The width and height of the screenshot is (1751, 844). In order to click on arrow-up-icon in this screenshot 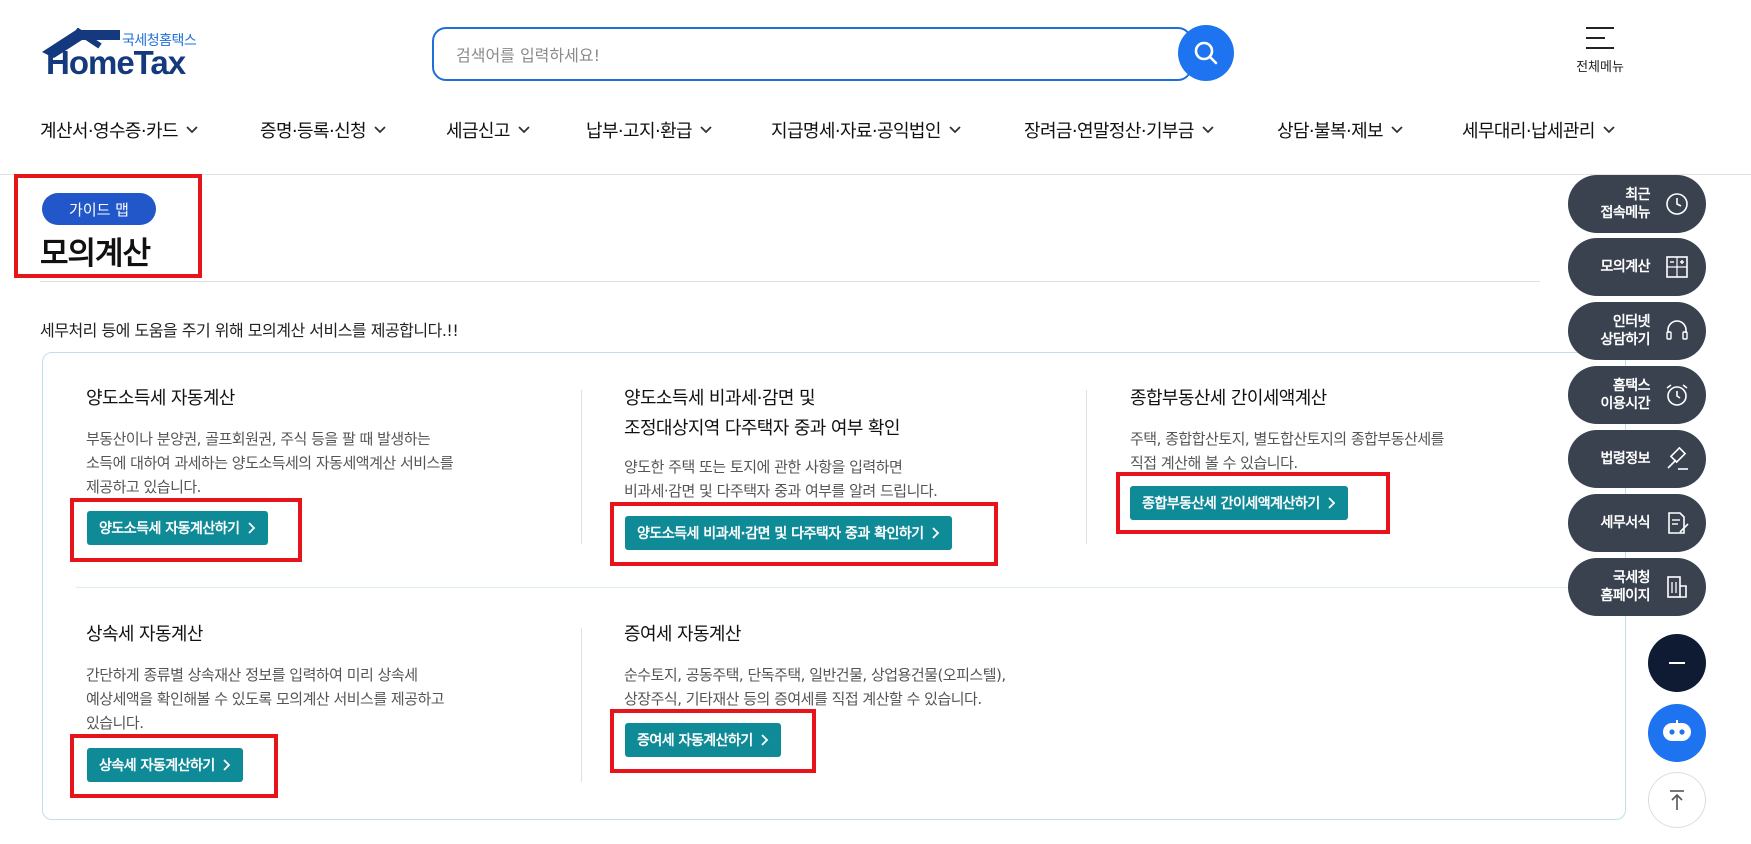, I will do `click(1677, 800)`.